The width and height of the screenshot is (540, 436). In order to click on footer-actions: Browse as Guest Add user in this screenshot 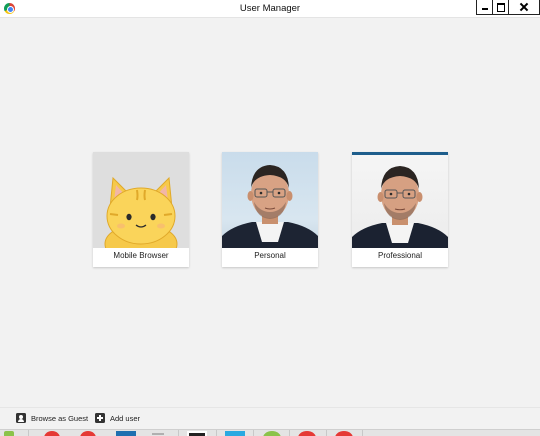, I will do `click(270, 418)`.